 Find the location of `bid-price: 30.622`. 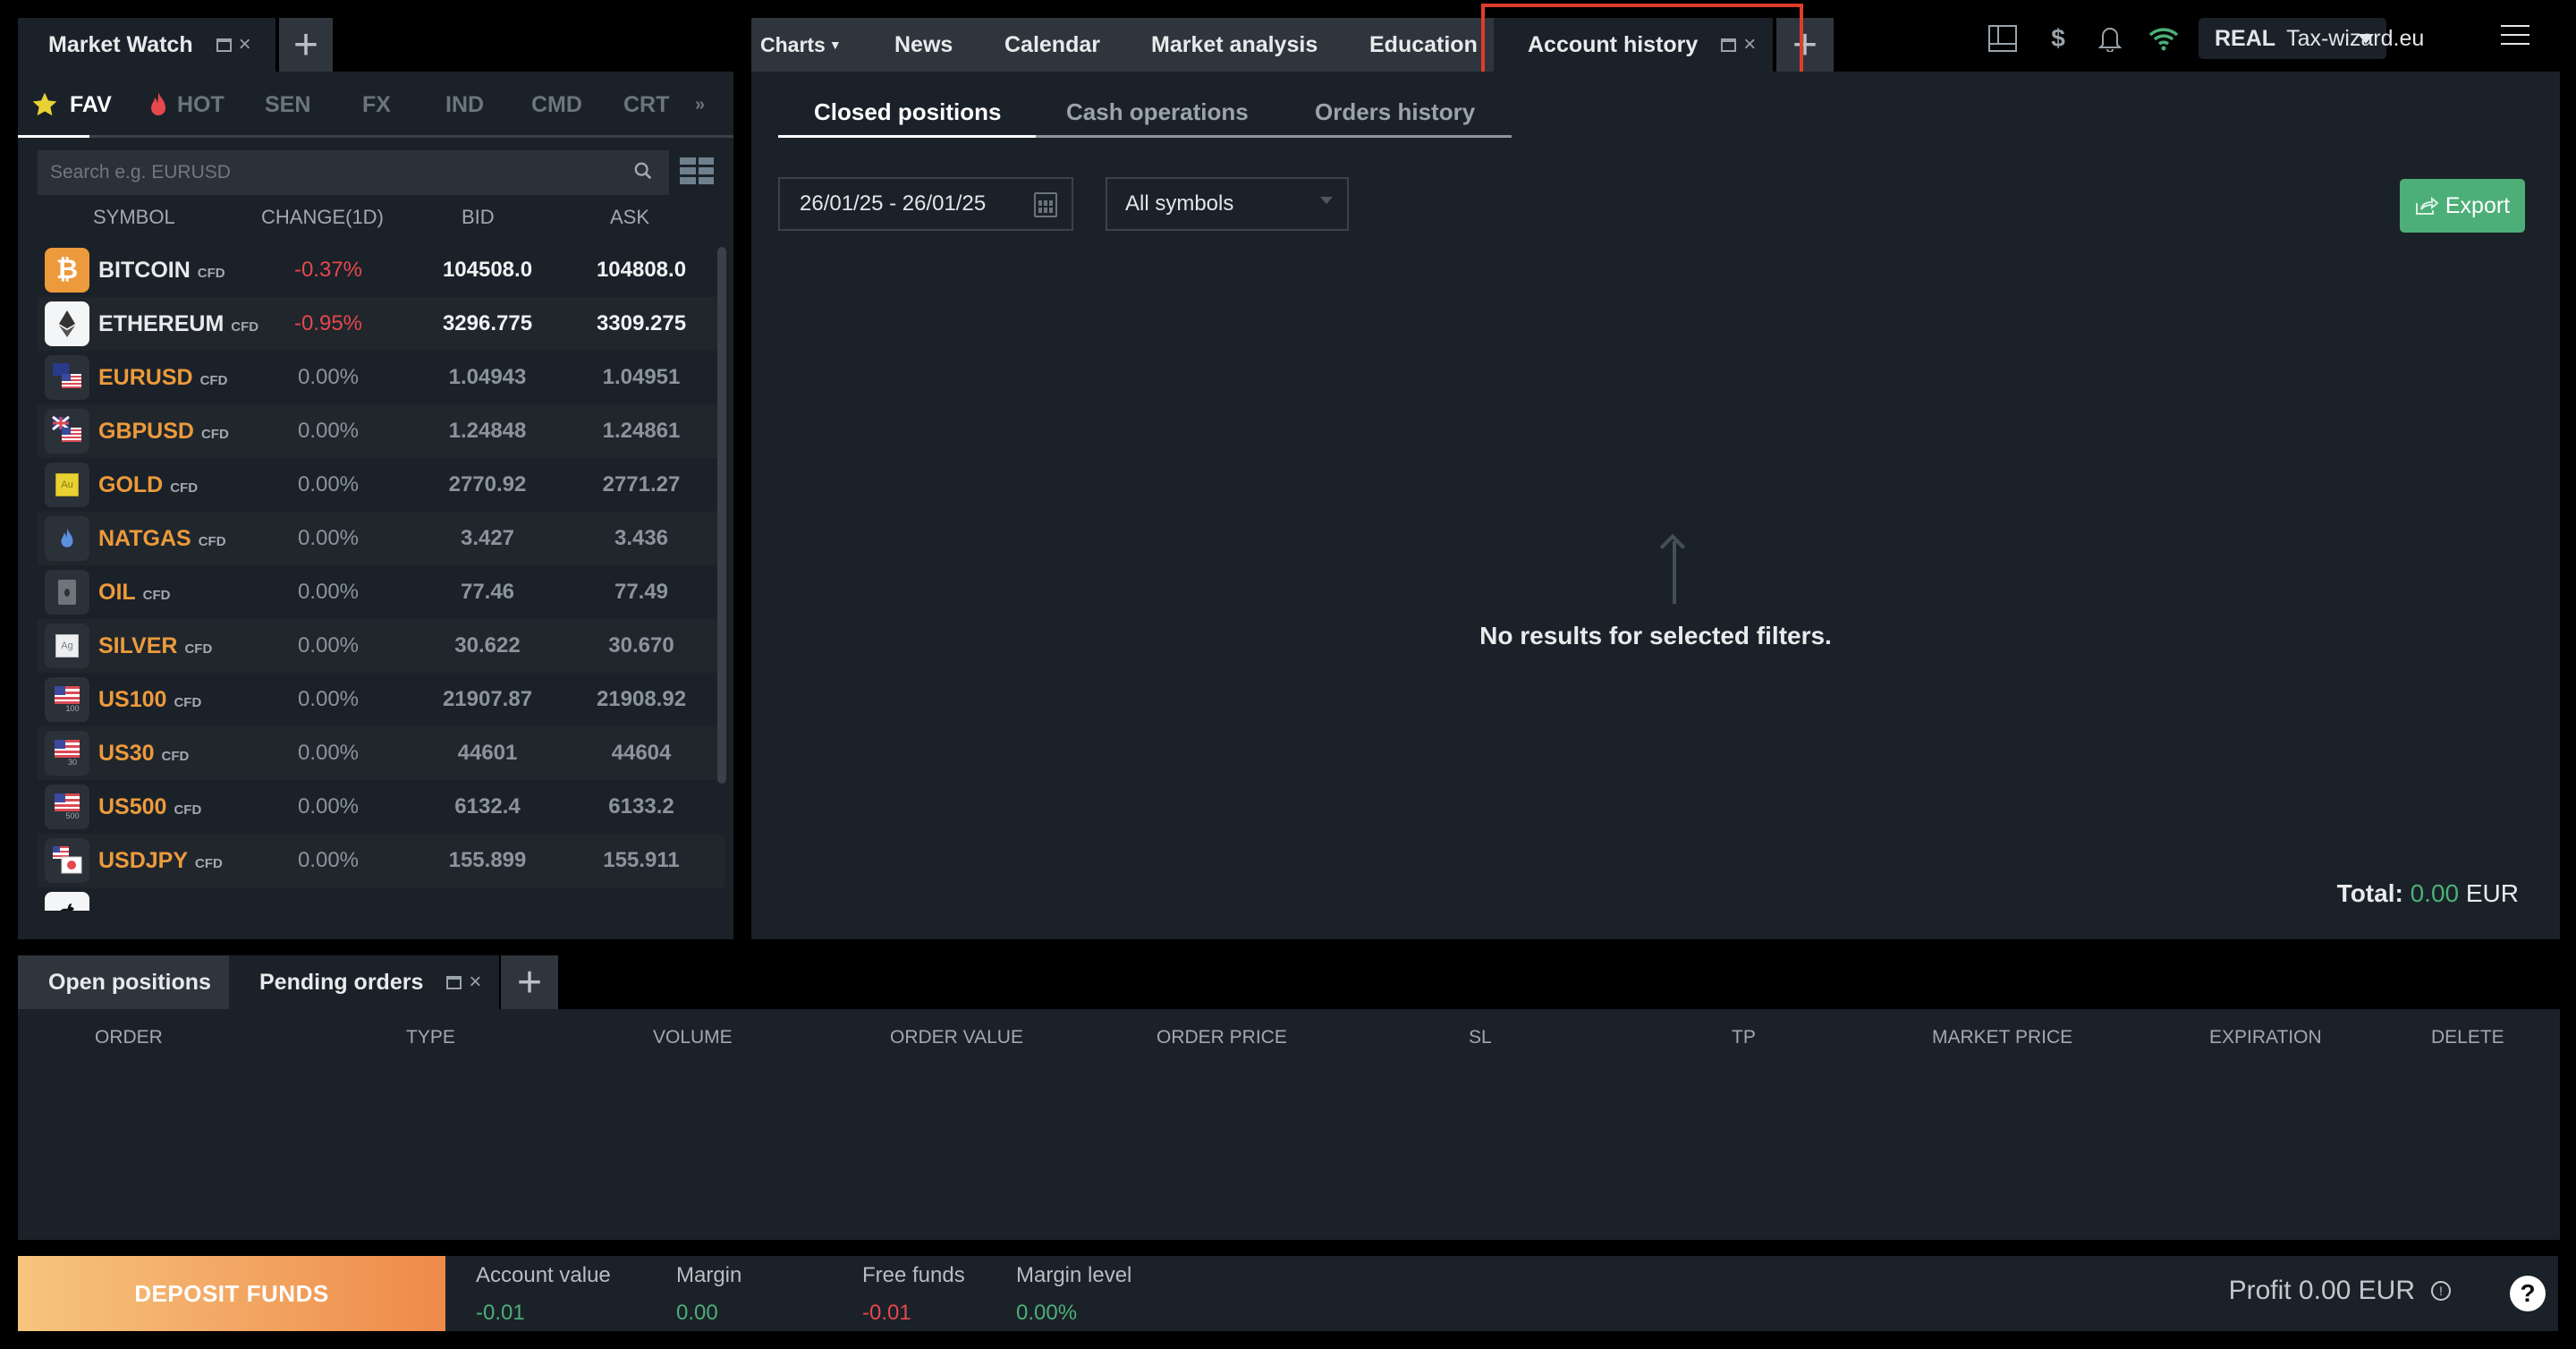

bid-price: 30.622 is located at coordinates (487, 645).